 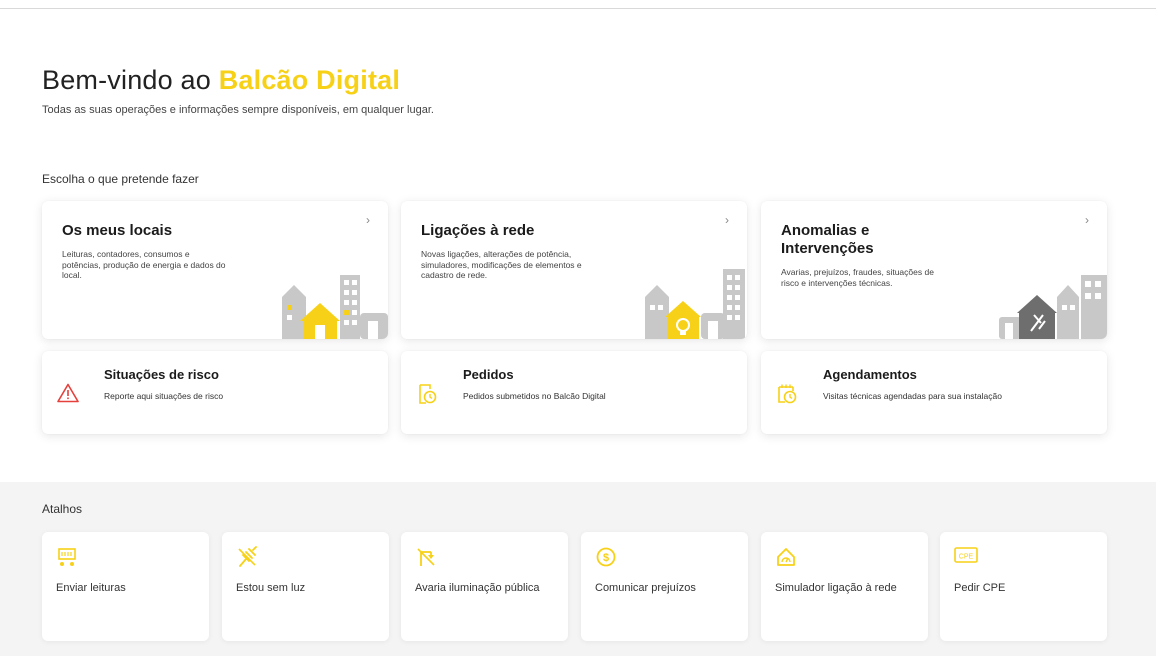 I want to click on card-description: Reporte aqui situações de risco, so click(x=164, y=396).